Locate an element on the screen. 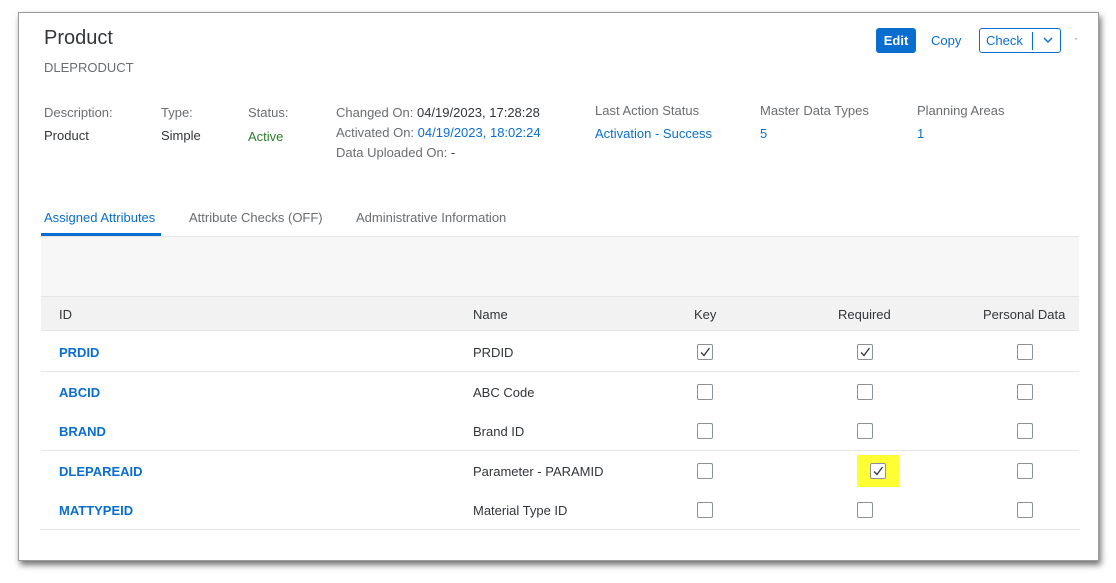 This screenshot has height=583, width=1116. activated-on-label: Activated On: is located at coordinates (375, 132).